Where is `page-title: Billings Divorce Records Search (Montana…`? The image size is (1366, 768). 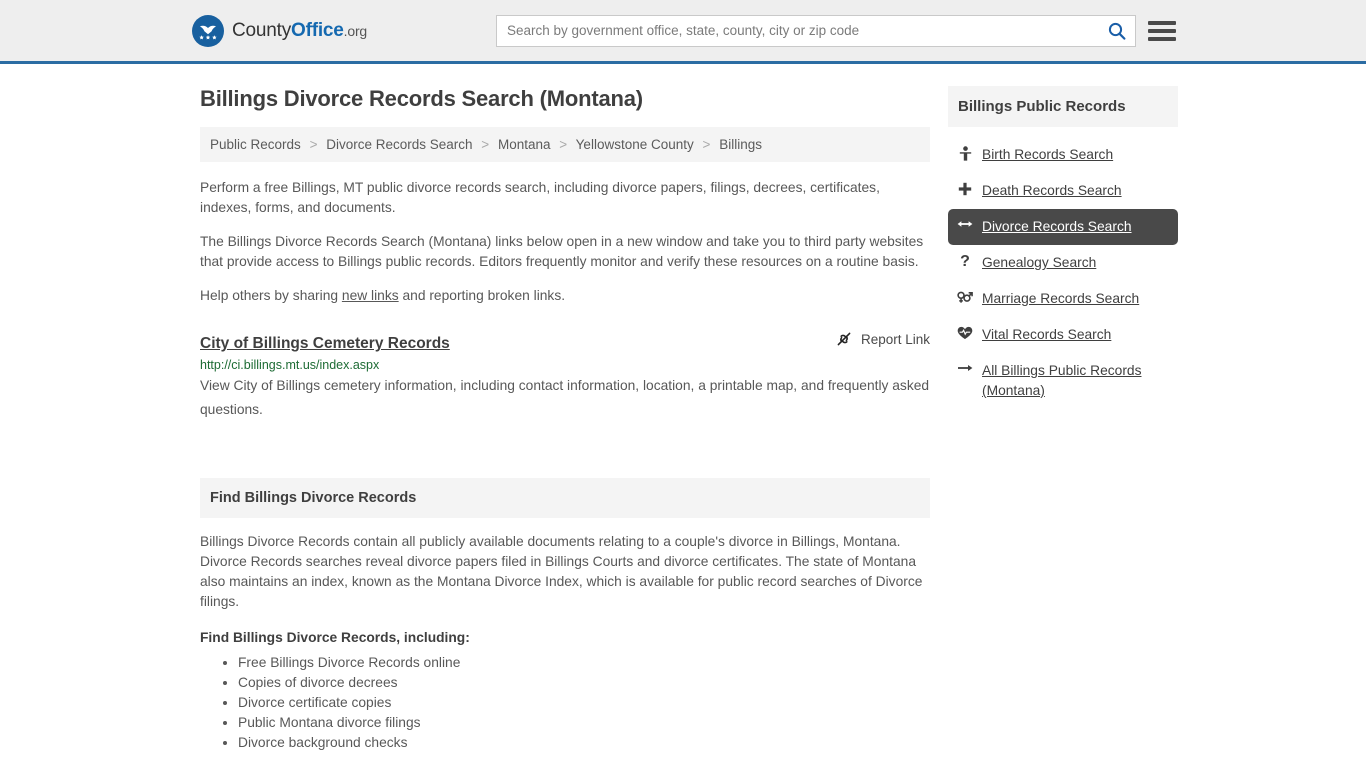
page-title: Billings Divorce Records Search (Montana… is located at coordinates (421, 98).